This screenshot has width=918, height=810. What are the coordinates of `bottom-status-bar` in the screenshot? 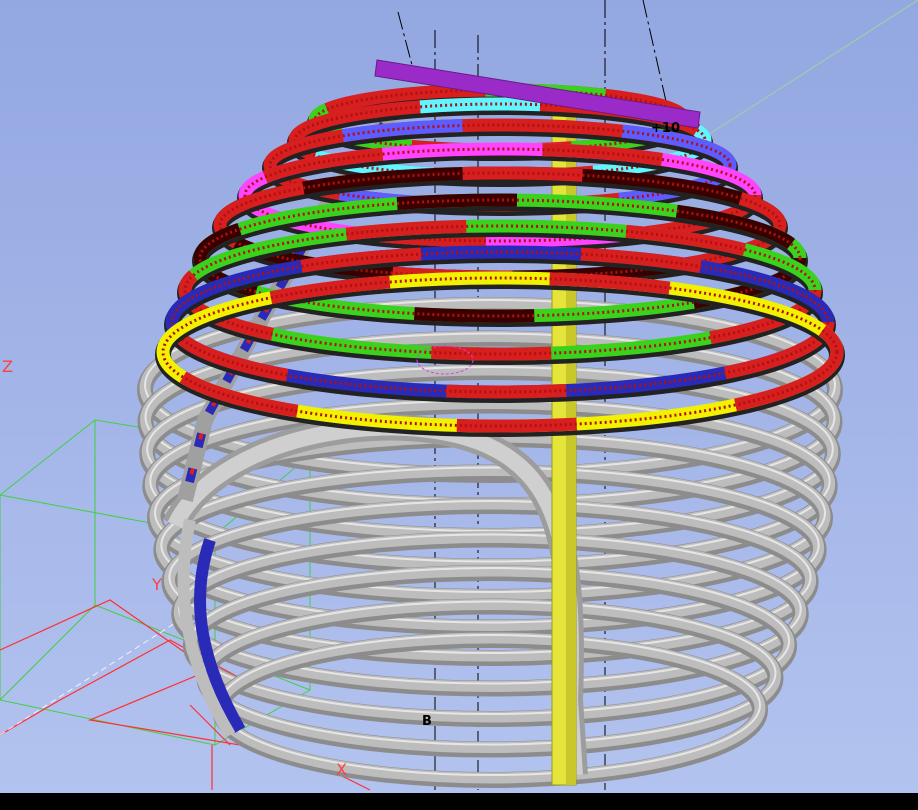 It's located at (459, 801).